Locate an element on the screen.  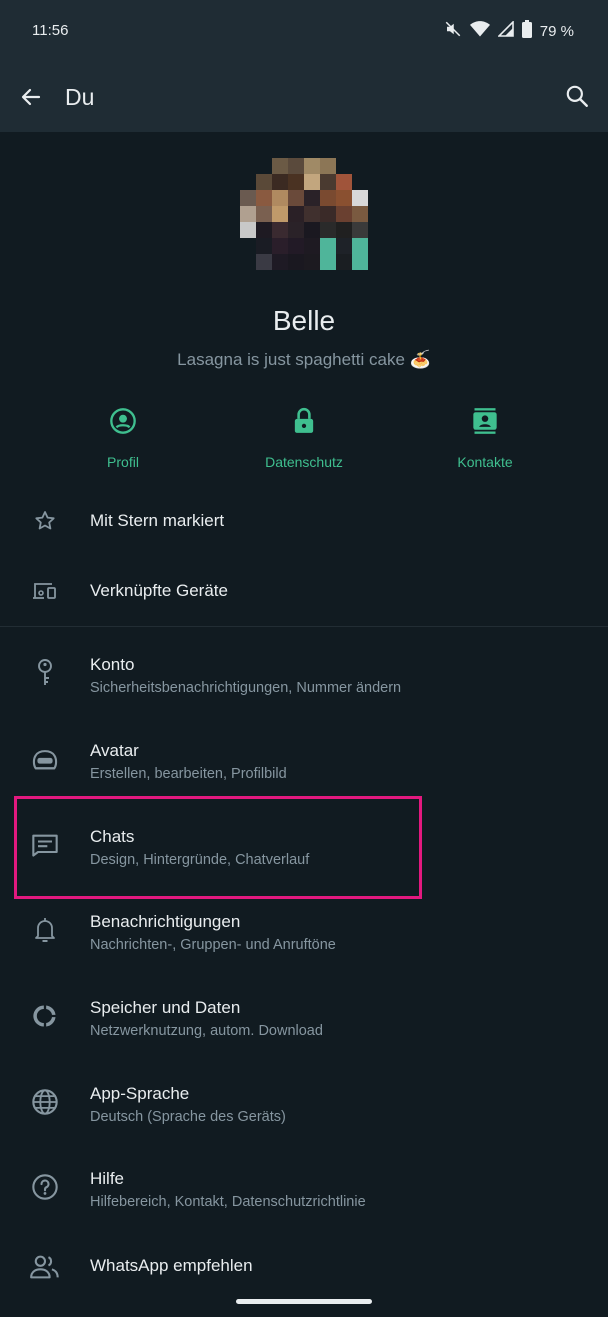
back-arrow-icon is located at coordinates (31, 97).